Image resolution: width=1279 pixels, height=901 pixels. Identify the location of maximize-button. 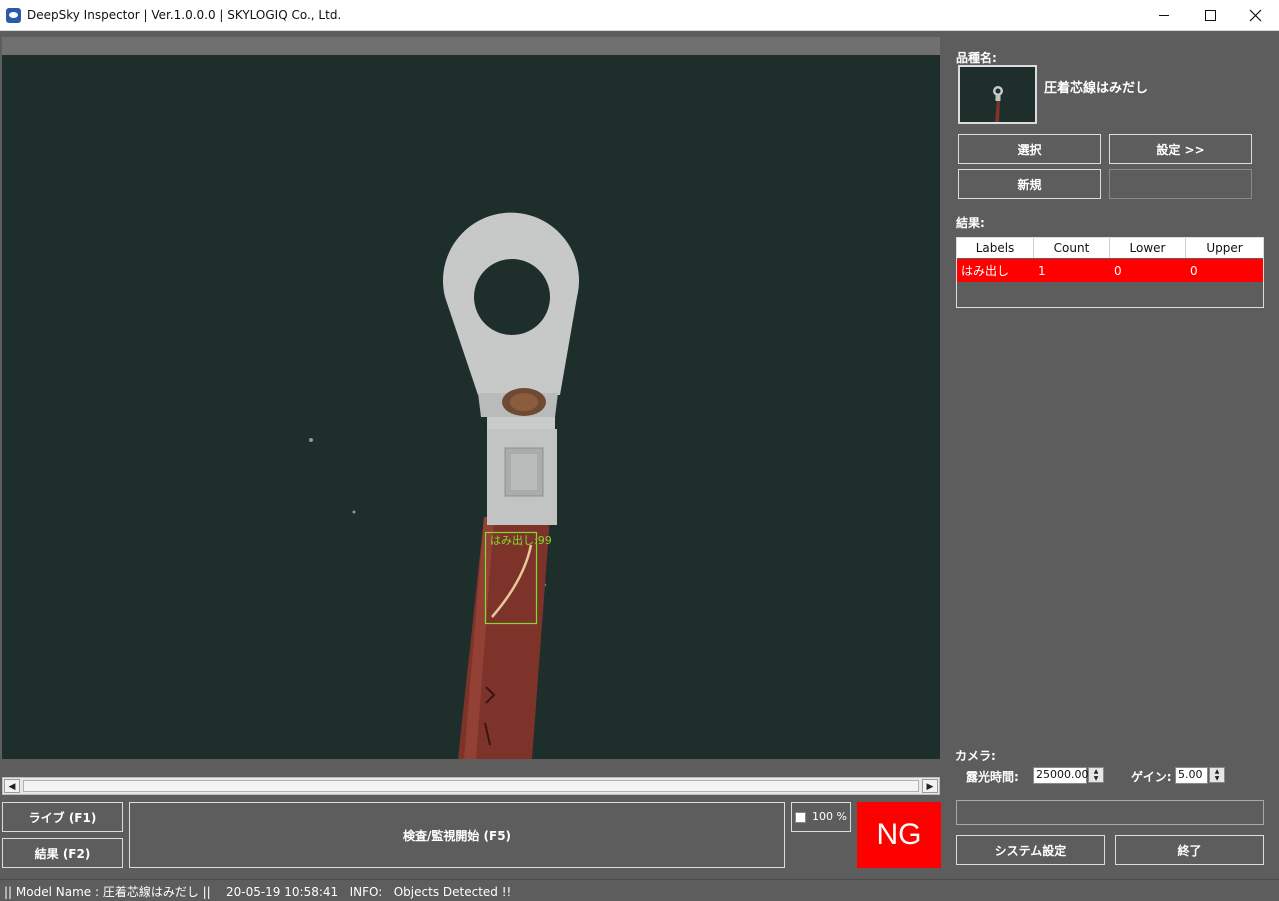
(1210, 15).